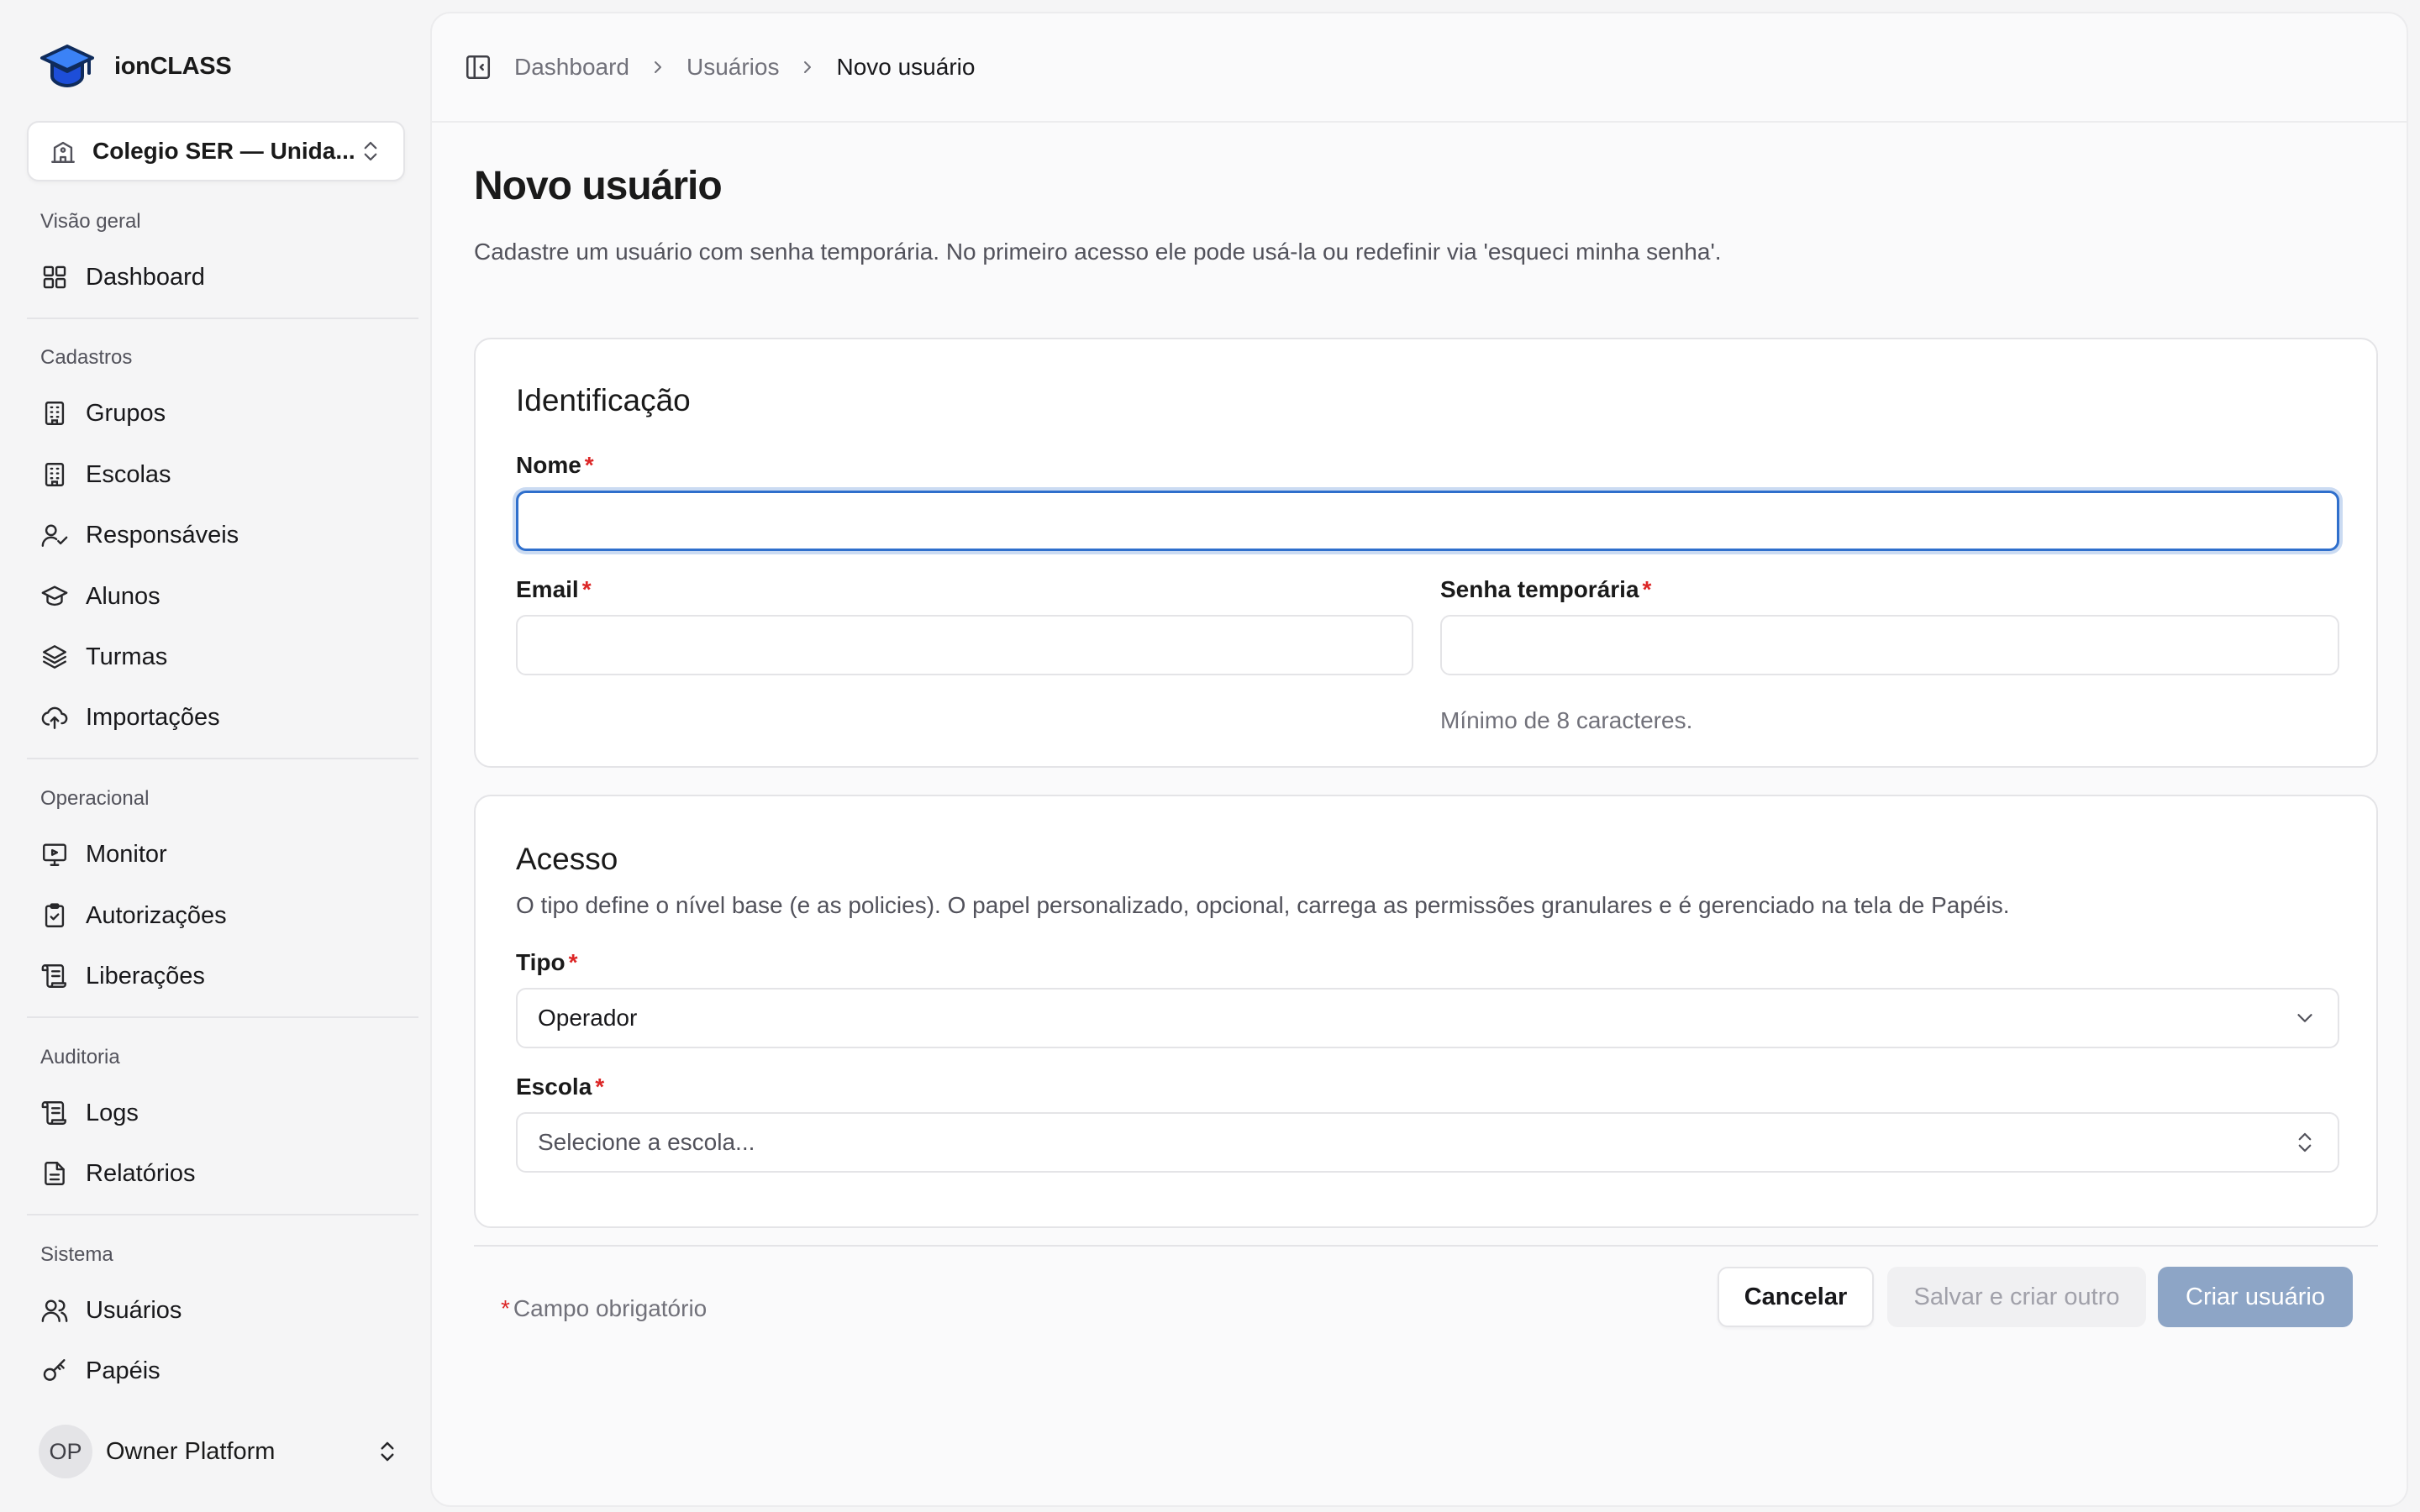  I want to click on email-input, so click(964, 645).